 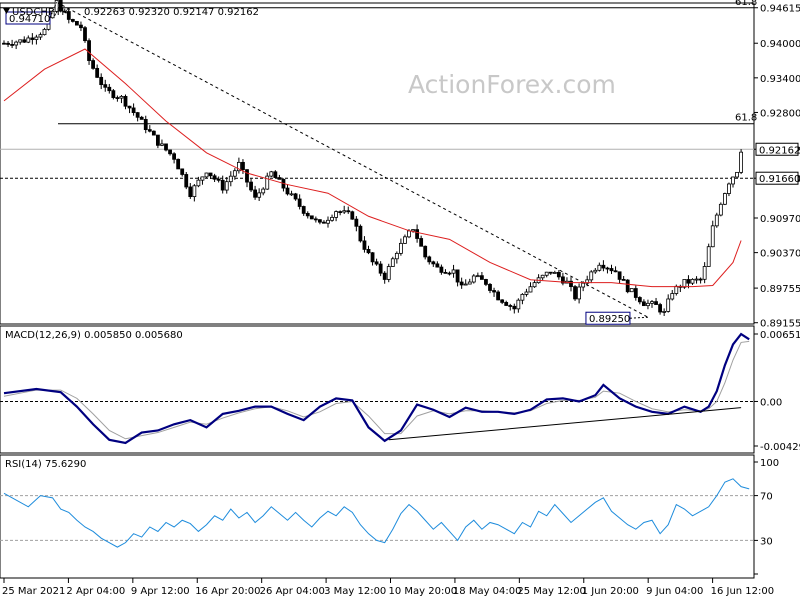 What do you see at coordinates (94, 335) in the screenshot?
I see `macd-title: MACD(12,26,9) 0.005850 0.005680` at bounding box center [94, 335].